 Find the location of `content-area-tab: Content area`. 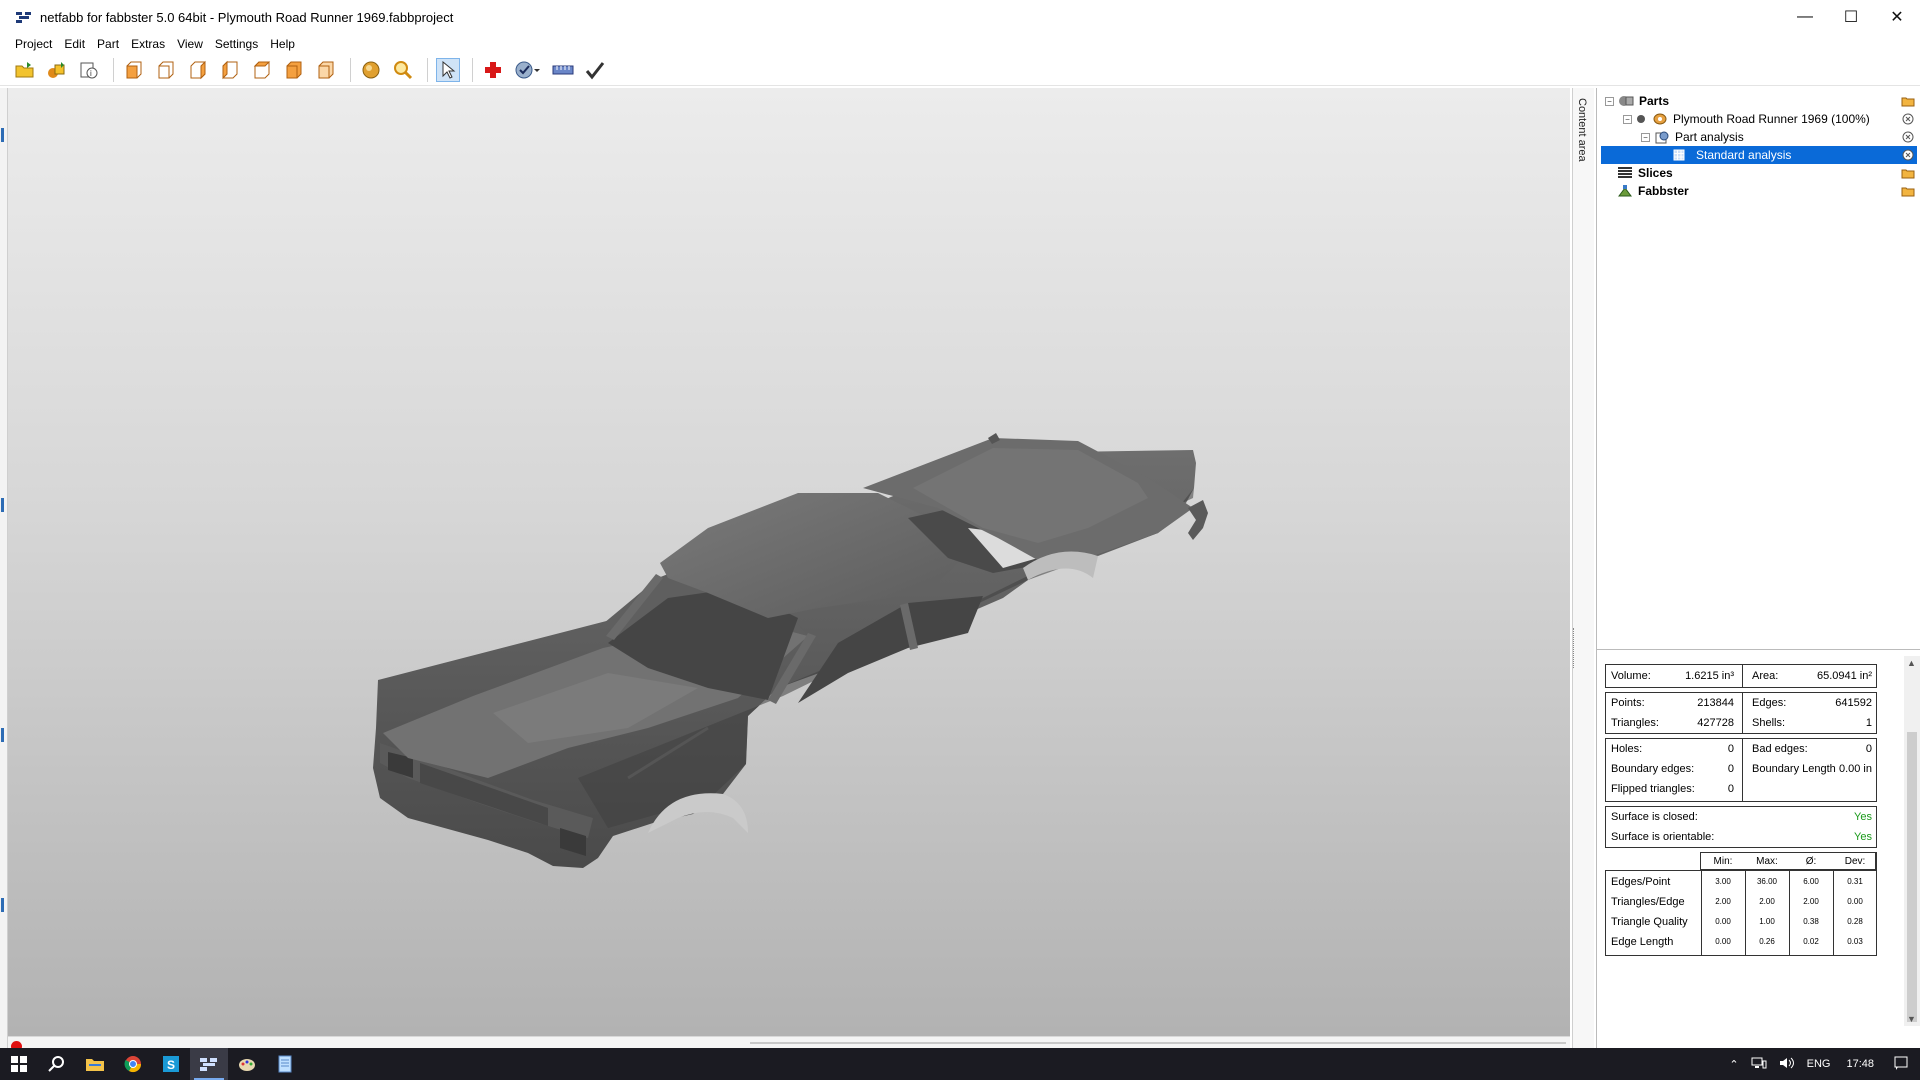

content-area-tab: Content area is located at coordinates (1583, 568).